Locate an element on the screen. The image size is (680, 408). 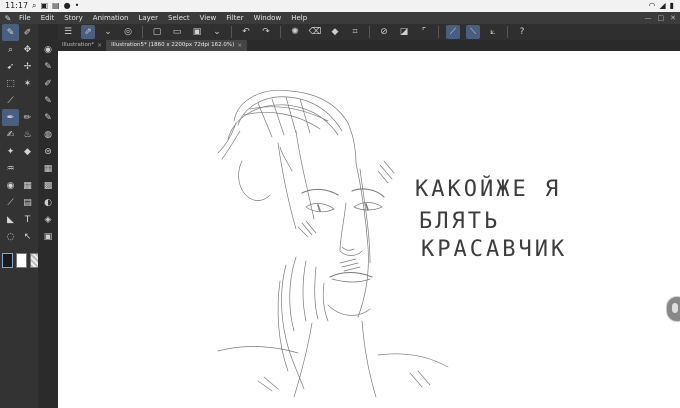
sub-color-swatch is located at coordinates (21, 260).